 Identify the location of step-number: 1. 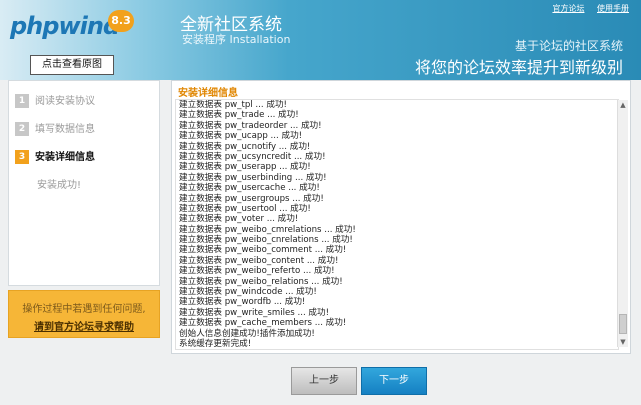
(22, 101).